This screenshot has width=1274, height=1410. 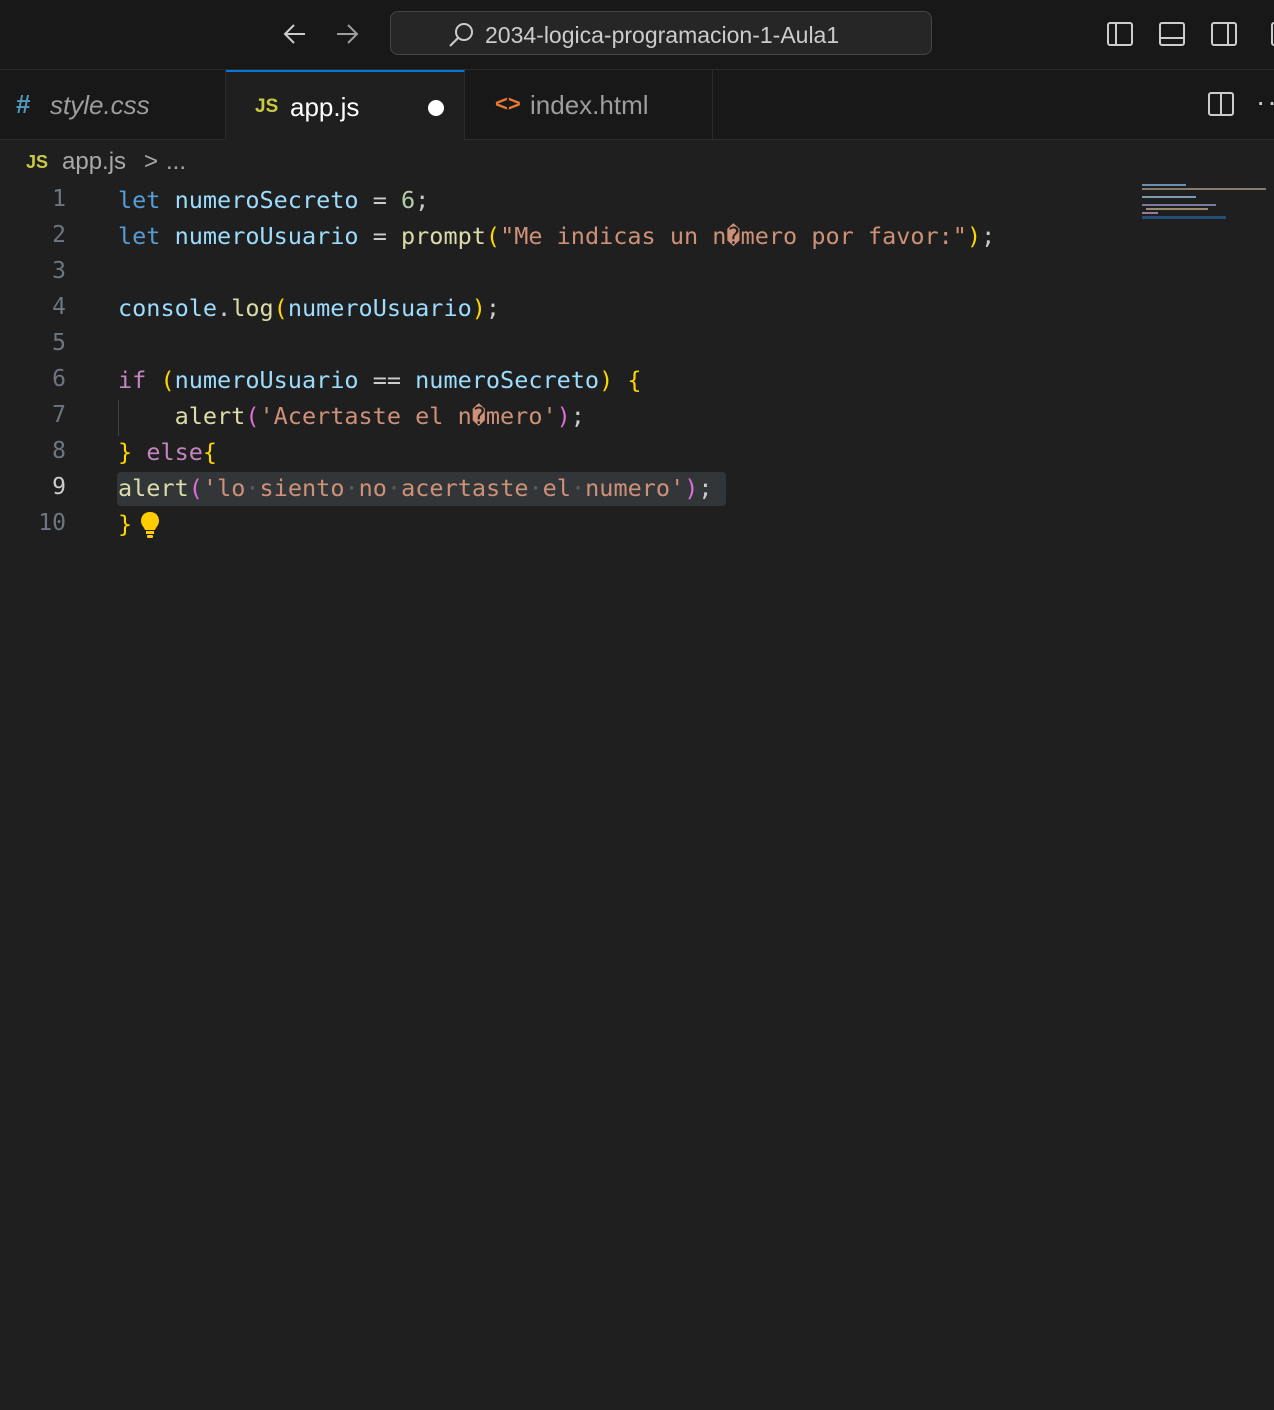 What do you see at coordinates (1265, 102) in the screenshot?
I see `more-actions-icon: ···` at bounding box center [1265, 102].